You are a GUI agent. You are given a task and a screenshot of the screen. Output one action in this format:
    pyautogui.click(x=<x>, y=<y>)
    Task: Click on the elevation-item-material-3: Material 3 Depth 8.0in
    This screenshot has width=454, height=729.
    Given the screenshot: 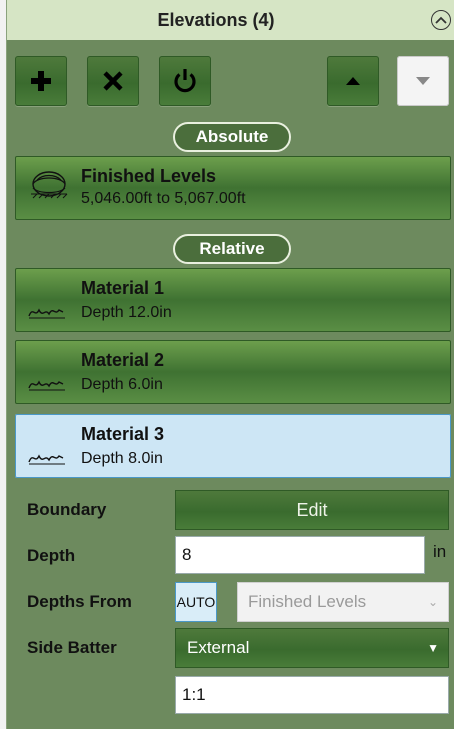 What is the action you would take?
    pyautogui.click(x=233, y=446)
    